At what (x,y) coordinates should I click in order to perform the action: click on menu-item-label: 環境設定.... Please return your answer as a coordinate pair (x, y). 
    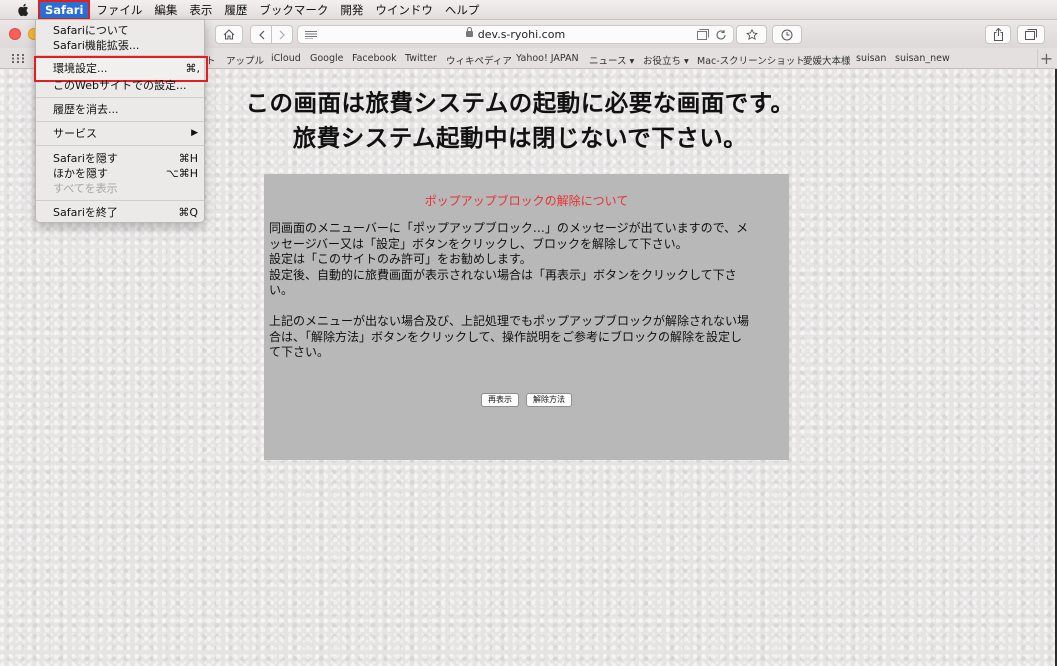
    Looking at the image, I should click on (80, 68).